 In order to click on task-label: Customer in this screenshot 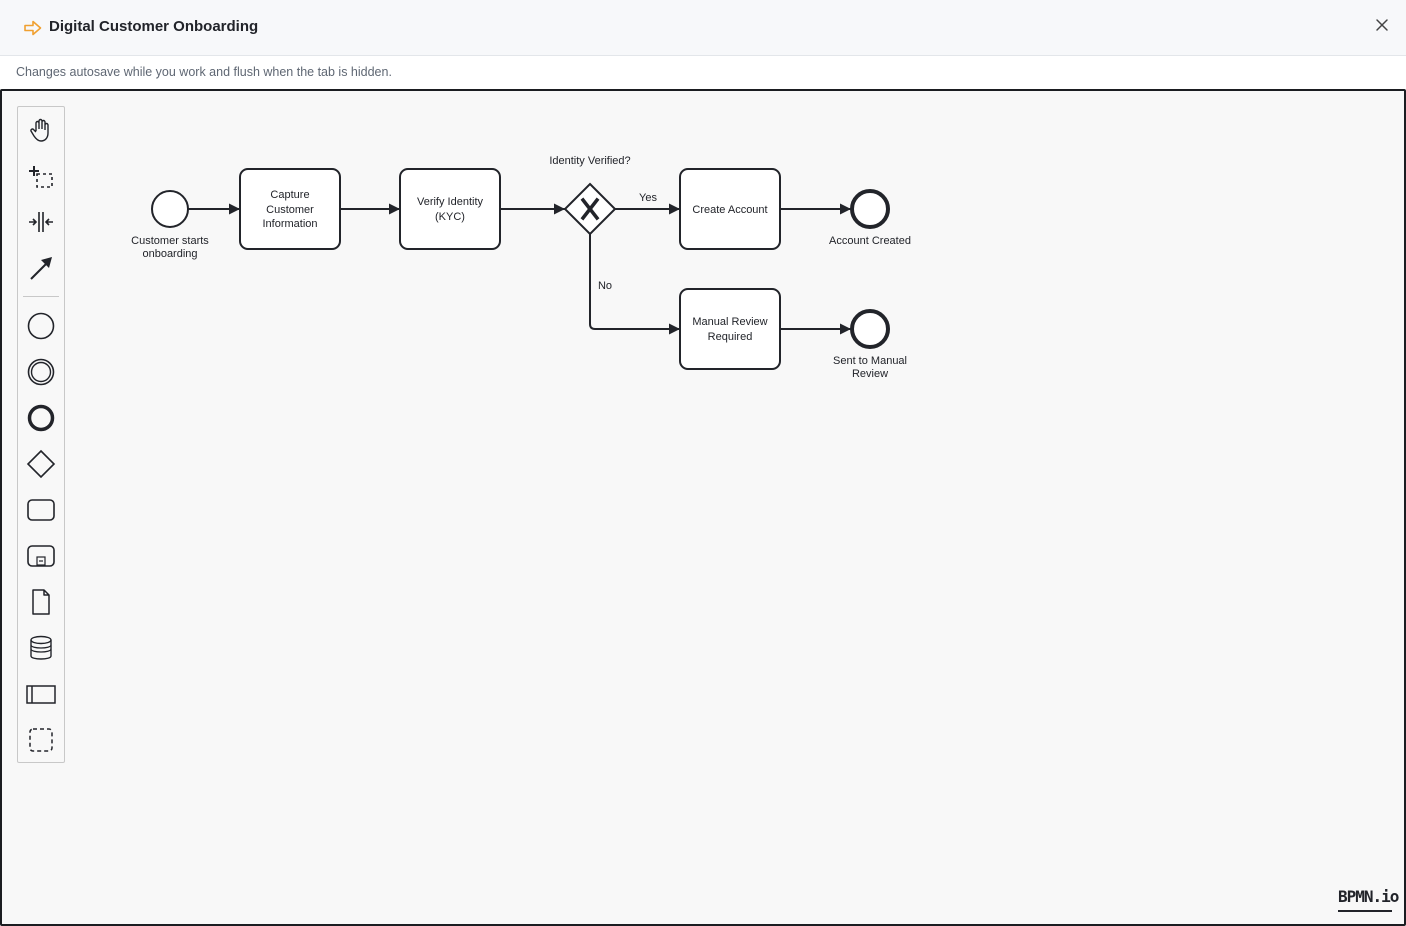, I will do `click(290, 210)`.